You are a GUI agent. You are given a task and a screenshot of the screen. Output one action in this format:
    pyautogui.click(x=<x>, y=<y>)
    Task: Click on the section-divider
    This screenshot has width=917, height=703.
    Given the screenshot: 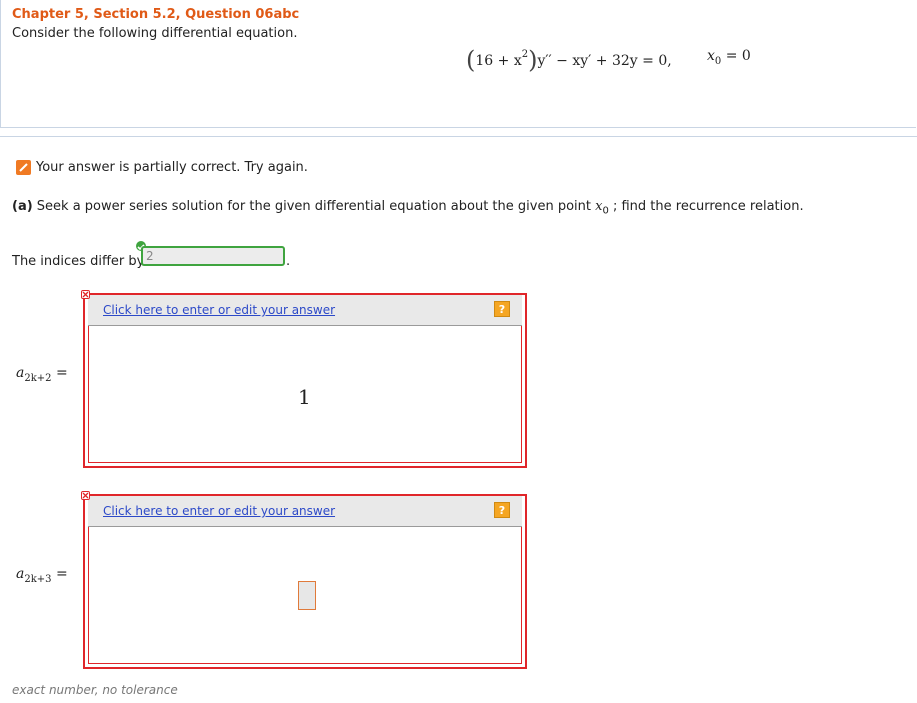 What is the action you would take?
    pyautogui.click(x=458, y=136)
    